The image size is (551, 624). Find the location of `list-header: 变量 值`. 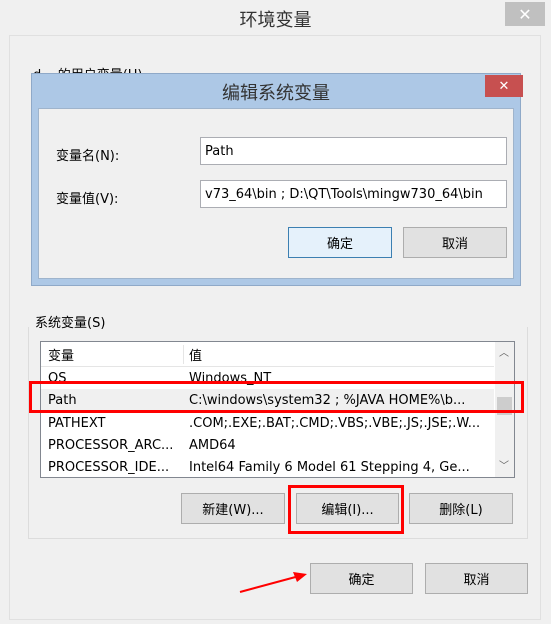

list-header: 变量 值 is located at coordinates (267, 354).